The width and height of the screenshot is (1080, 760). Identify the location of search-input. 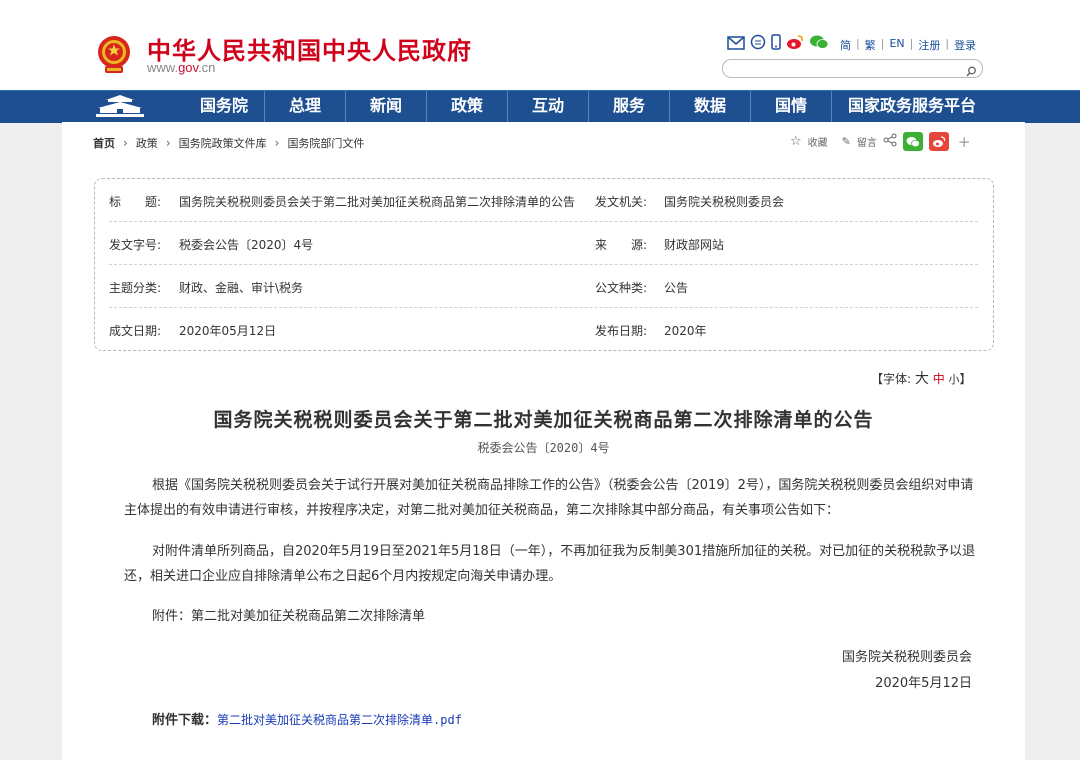
(848, 72).